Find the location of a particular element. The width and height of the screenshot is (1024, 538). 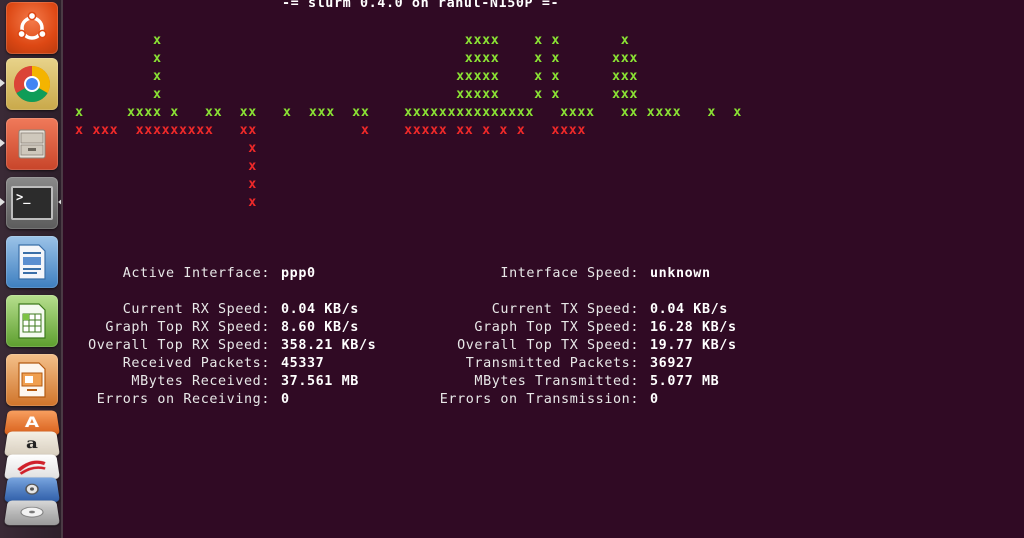

stat-value: 5.077 MB is located at coordinates (685, 381).